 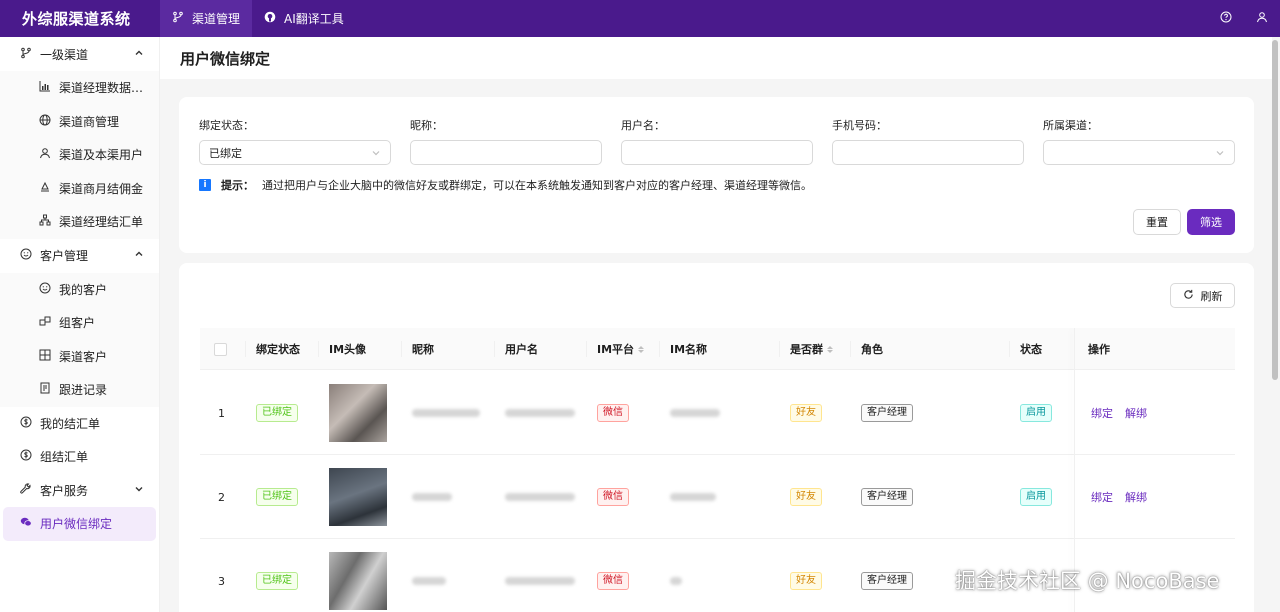 What do you see at coordinates (689, 349) in the screenshot?
I see `column-label: IM名称` at bounding box center [689, 349].